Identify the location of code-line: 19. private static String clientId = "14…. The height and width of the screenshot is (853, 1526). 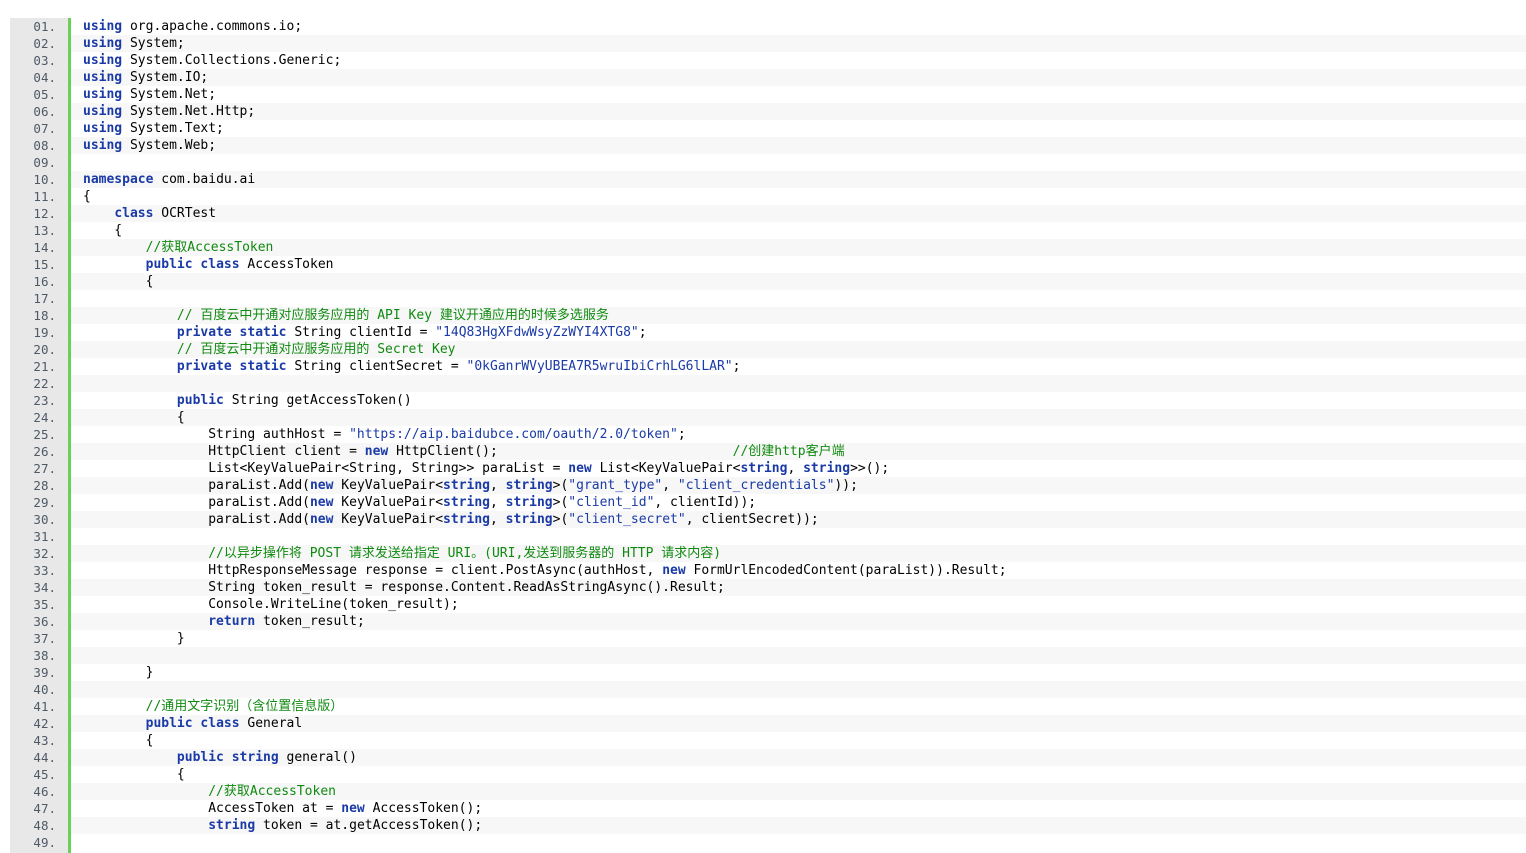
(768, 332).